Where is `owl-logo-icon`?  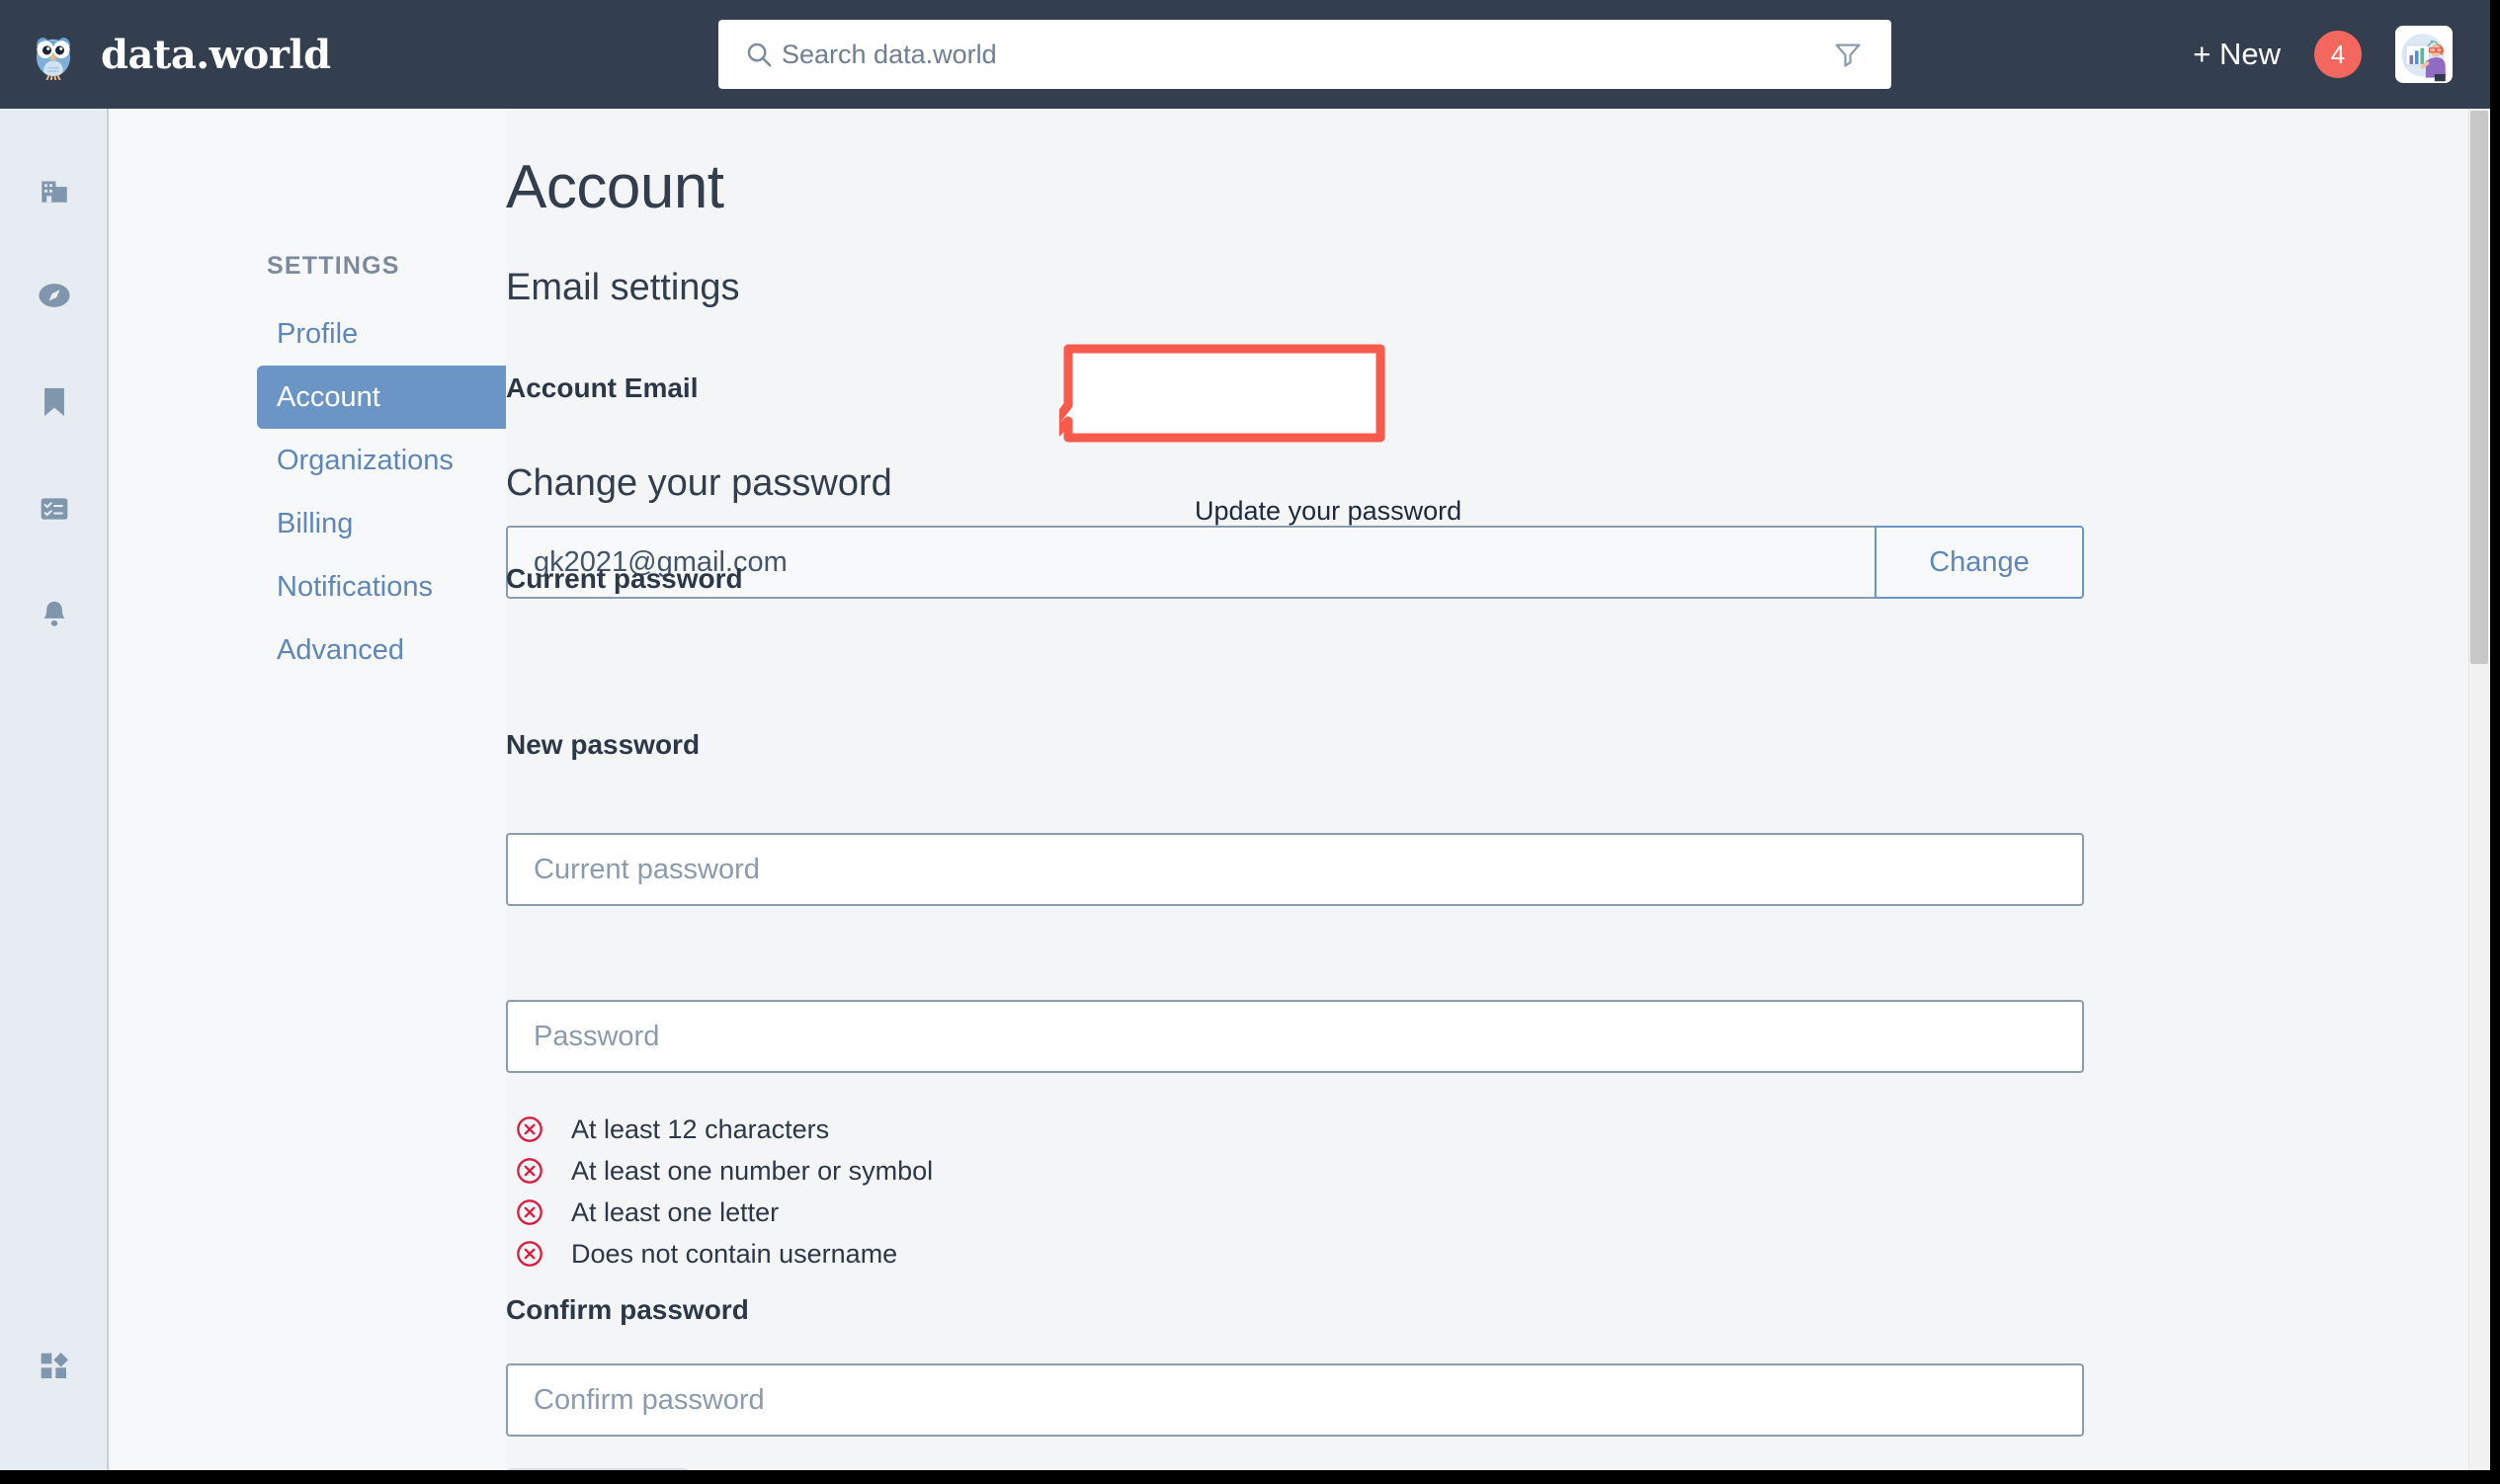 owl-logo-icon is located at coordinates (53, 59).